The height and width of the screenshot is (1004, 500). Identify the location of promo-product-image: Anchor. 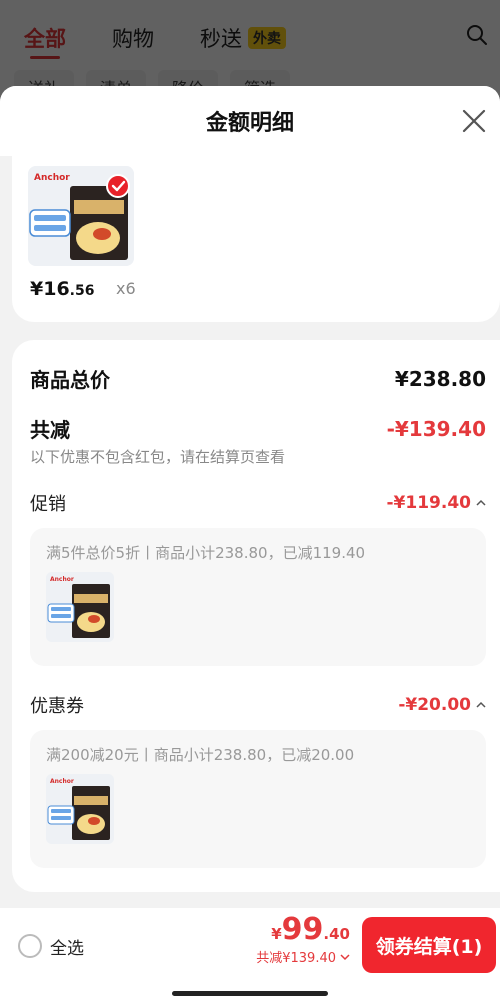
(80, 607).